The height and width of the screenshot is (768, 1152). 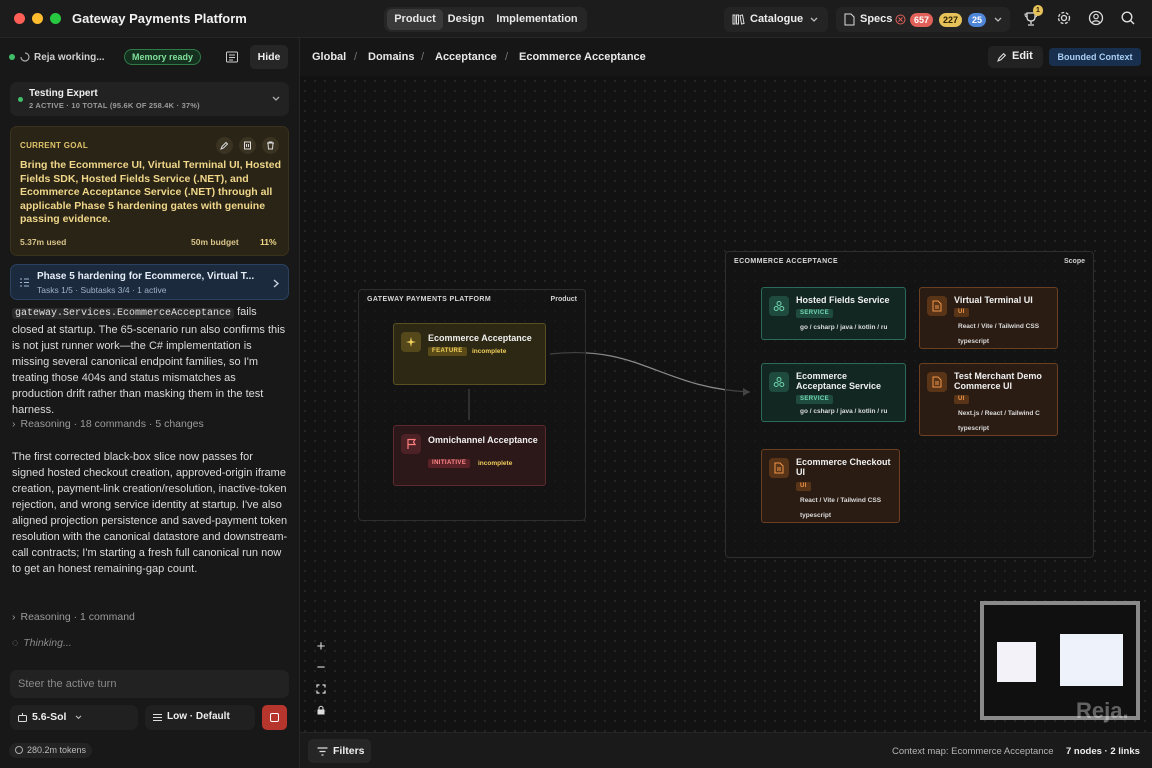 I want to click on tab-implementation: Implementation, so click(x=537, y=19).